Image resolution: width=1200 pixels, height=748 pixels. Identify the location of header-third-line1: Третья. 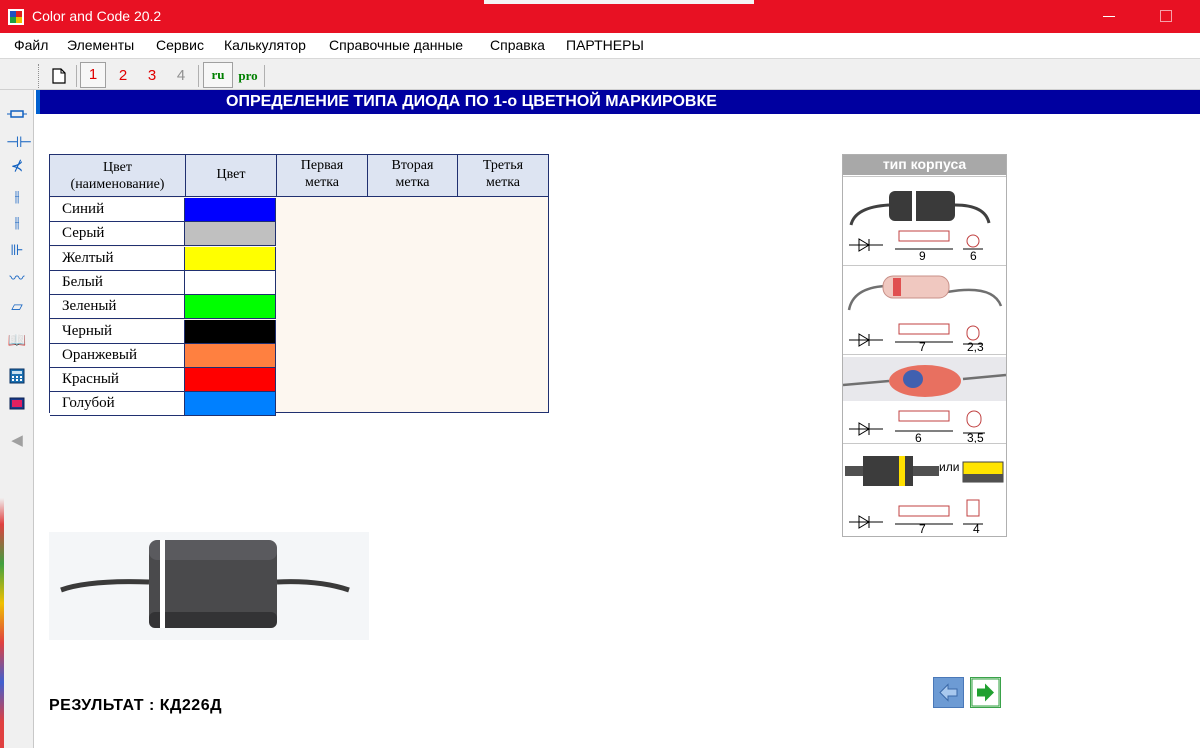
(503, 165).